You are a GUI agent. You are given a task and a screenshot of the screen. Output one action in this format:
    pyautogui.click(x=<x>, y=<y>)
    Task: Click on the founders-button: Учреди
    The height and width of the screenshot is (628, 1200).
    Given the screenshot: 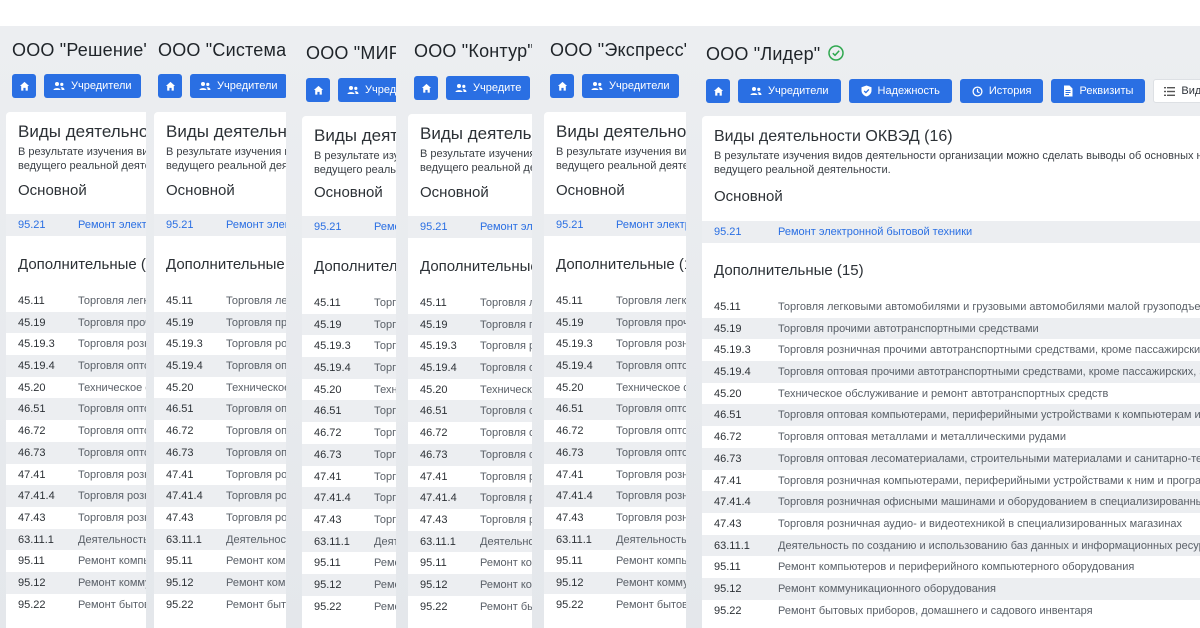 What is the action you would take?
    pyautogui.click(x=367, y=90)
    